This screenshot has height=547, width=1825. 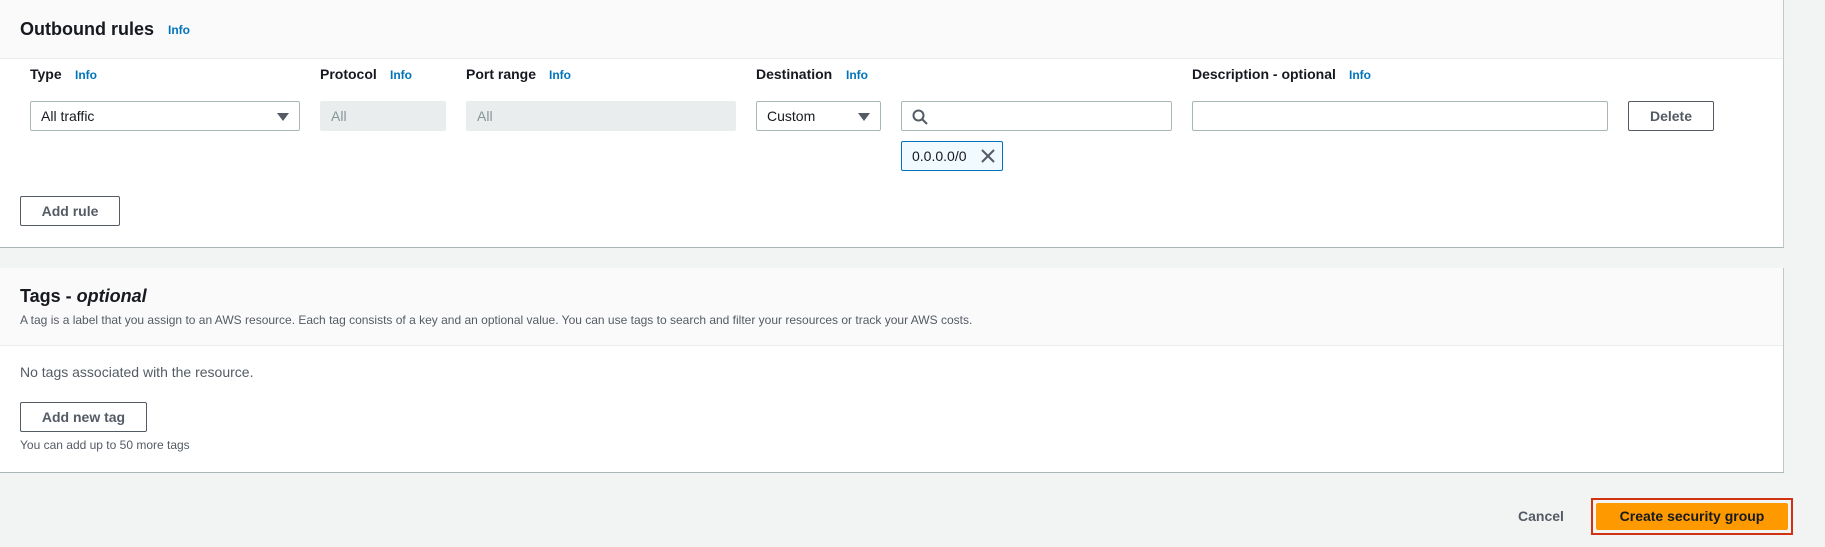 I want to click on outbound-rules-info-link: Info, so click(x=179, y=30).